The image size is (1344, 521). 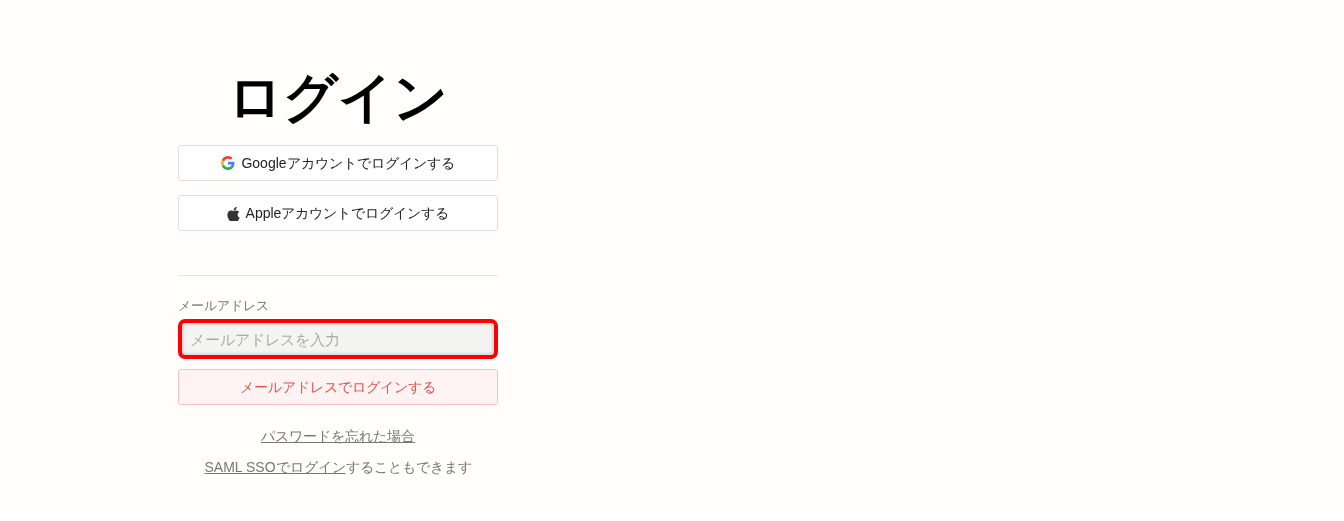 I want to click on page-title: ログイン, so click(x=338, y=97).